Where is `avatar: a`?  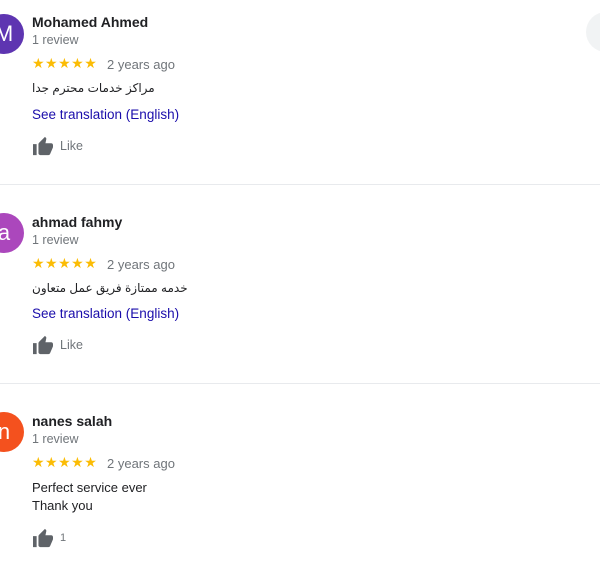
avatar: a is located at coordinates (12, 233).